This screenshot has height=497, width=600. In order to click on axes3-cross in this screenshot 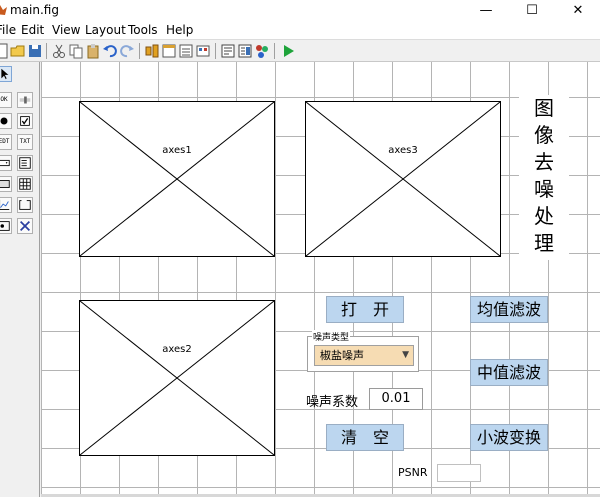, I will do `click(403, 179)`.